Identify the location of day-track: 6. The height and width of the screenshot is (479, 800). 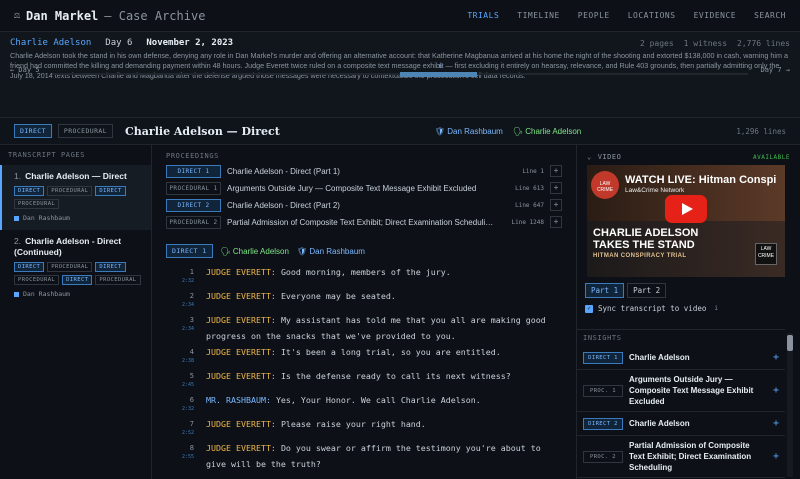
(400, 70).